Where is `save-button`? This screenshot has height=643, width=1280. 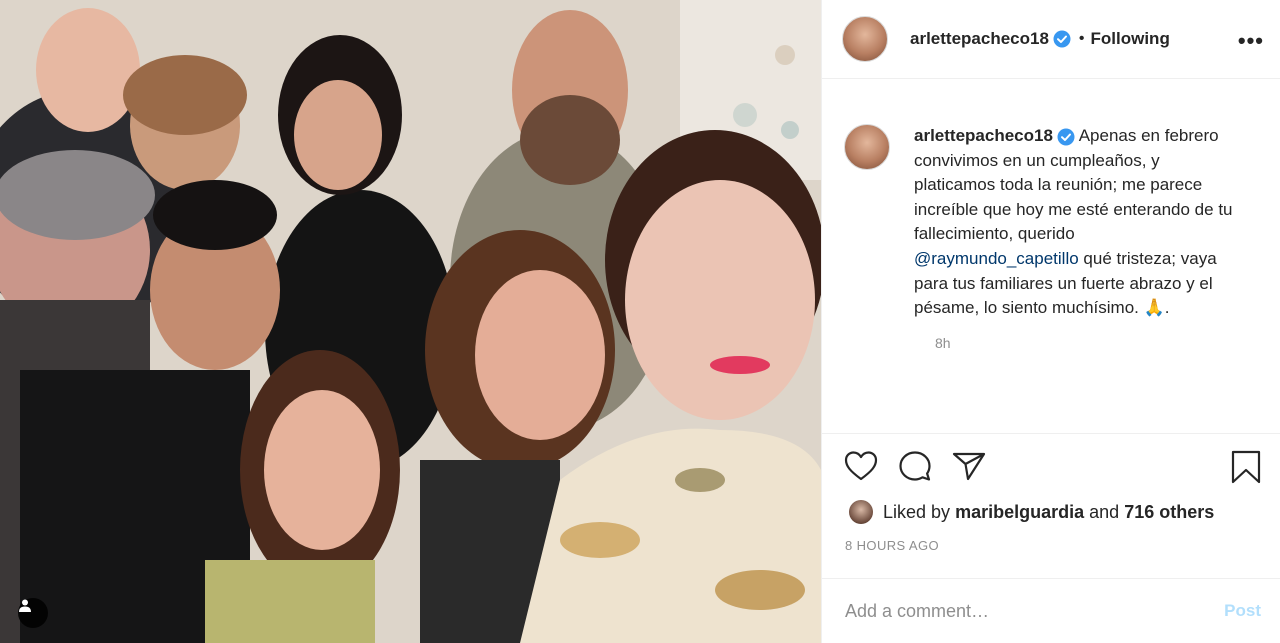 save-button is located at coordinates (1246, 469).